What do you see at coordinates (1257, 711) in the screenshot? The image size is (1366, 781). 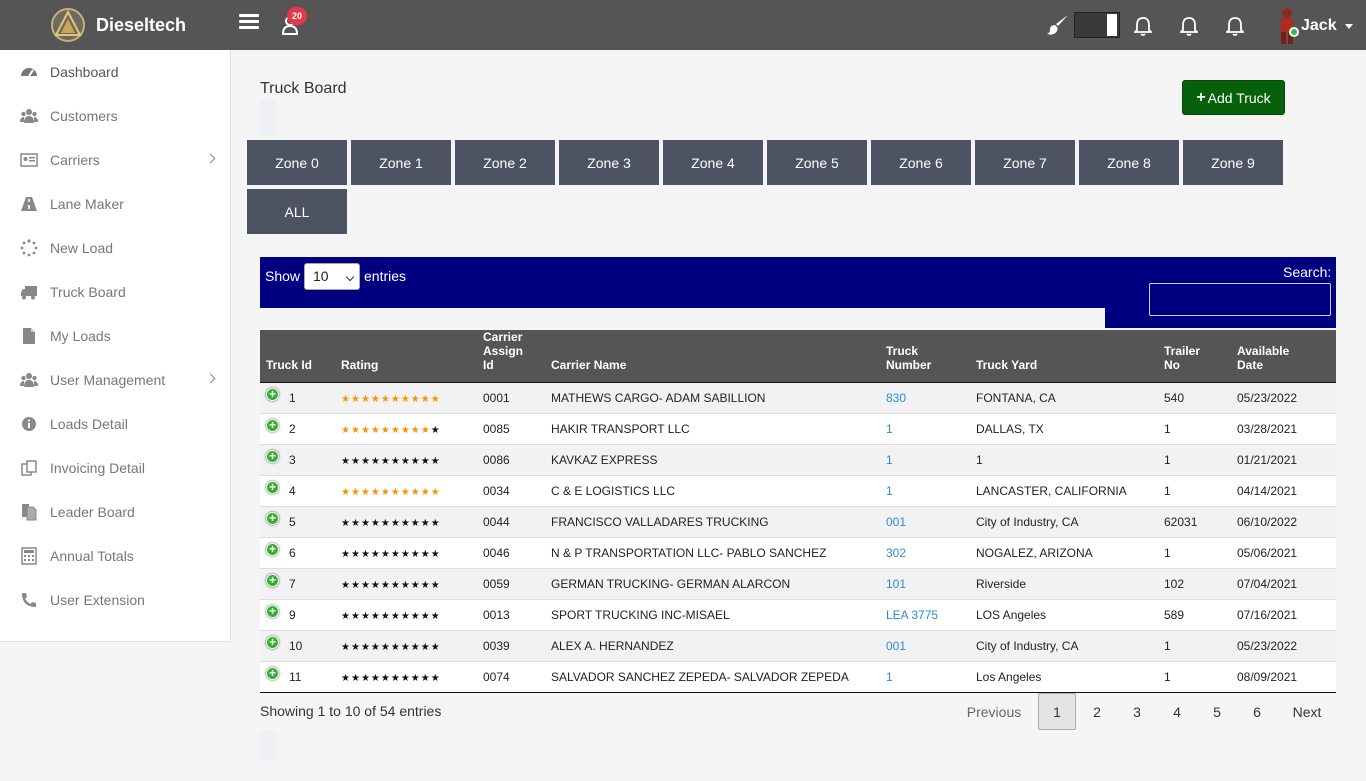 I see `page-6-button: 6` at bounding box center [1257, 711].